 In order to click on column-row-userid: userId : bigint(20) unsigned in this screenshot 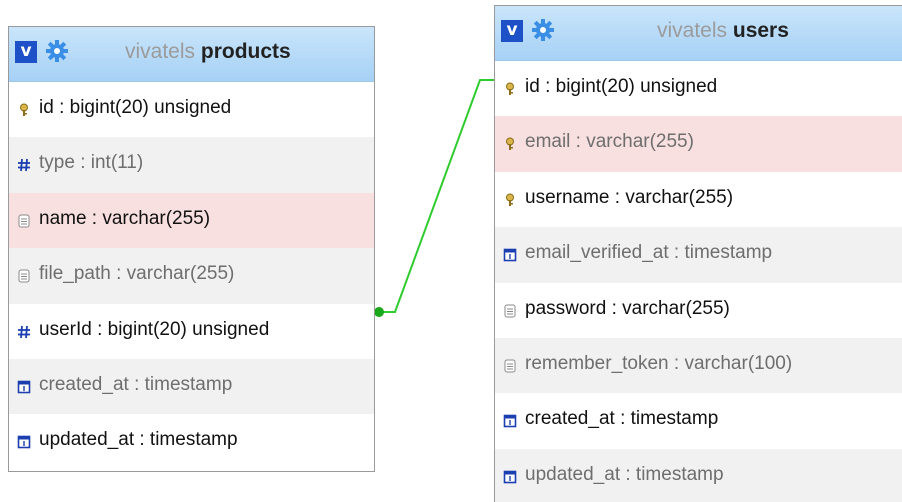, I will do `click(191, 331)`.